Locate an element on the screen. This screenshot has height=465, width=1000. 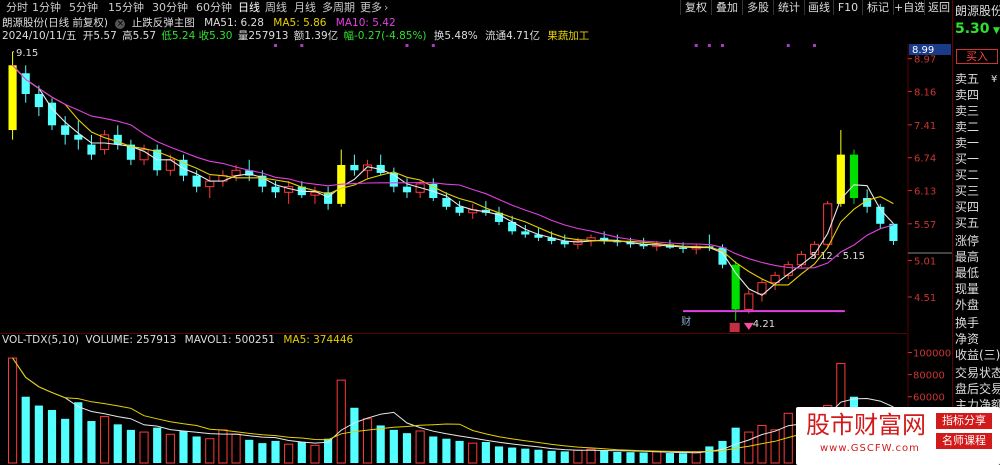
tab-daily: 日线 is located at coordinates (249, 7).